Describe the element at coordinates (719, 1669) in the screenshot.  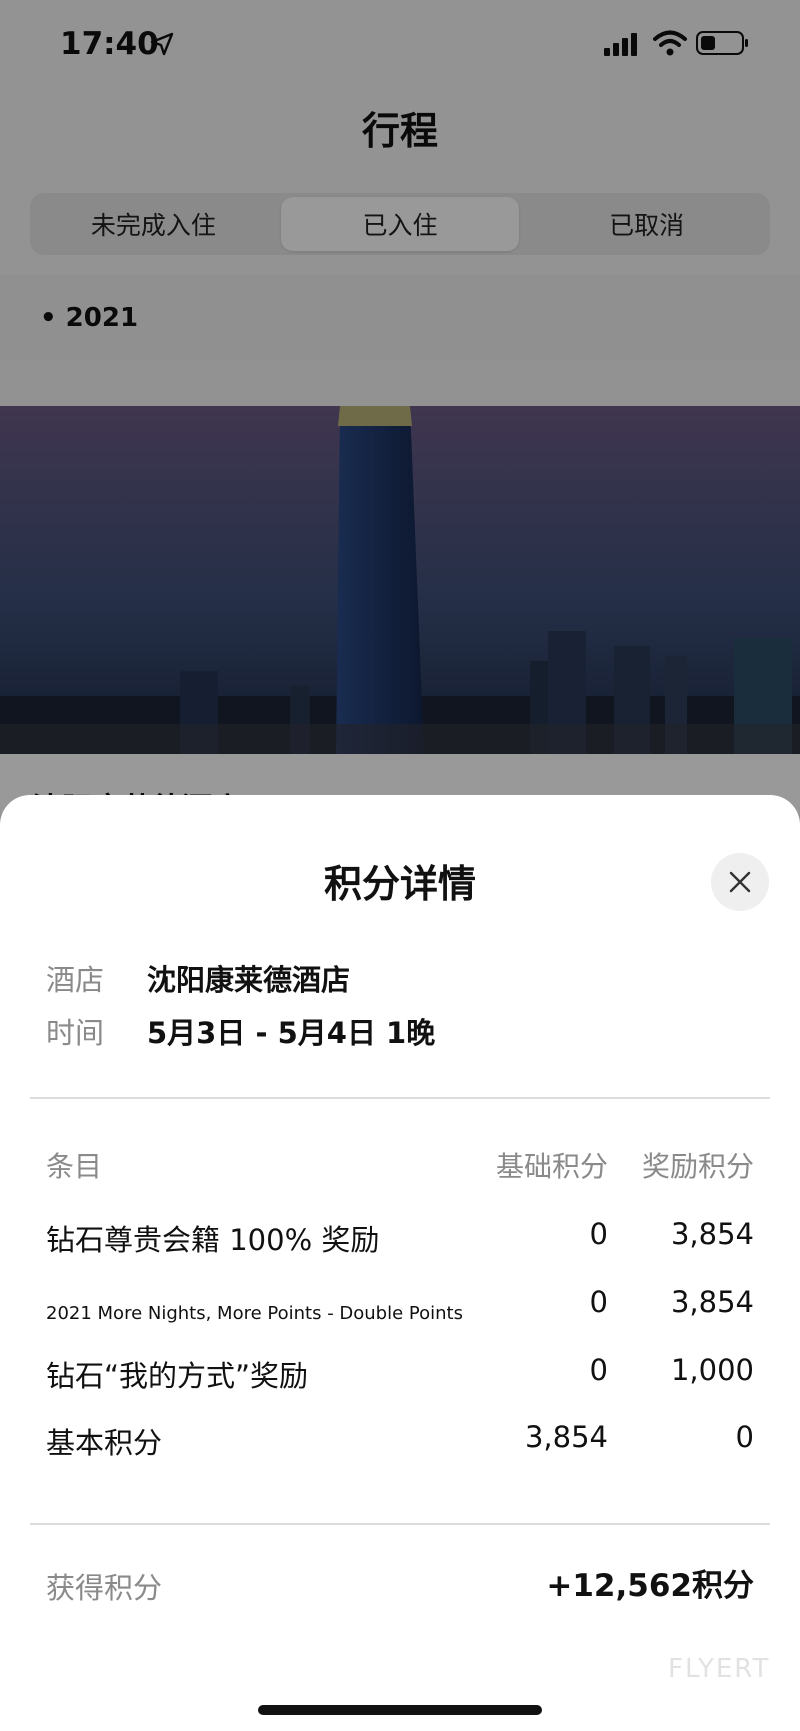
I see `watermark-logo: FLYERT` at that location.